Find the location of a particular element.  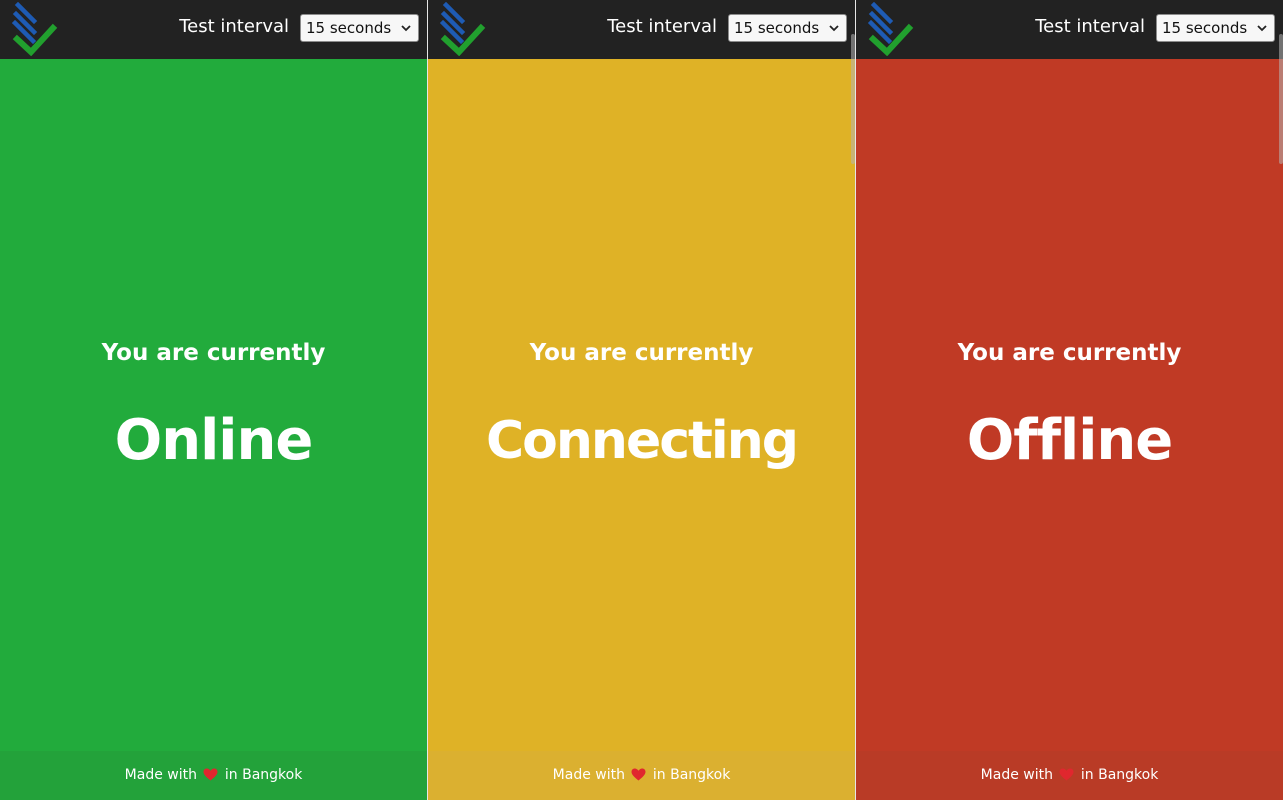

connection-status-text: Online is located at coordinates (214, 440).